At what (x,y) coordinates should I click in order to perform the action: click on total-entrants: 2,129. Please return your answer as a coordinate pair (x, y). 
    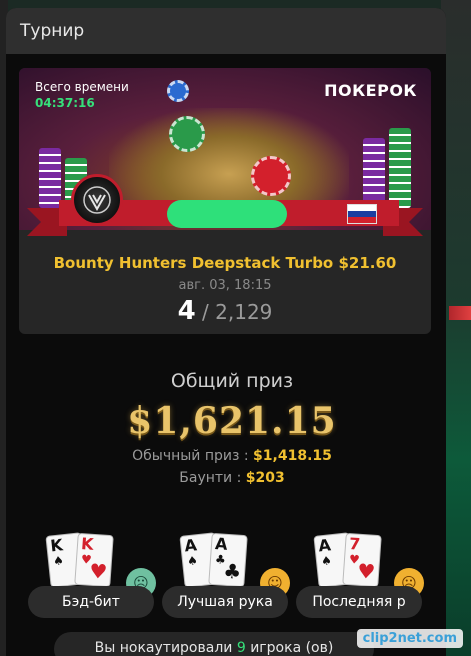
    Looking at the image, I should click on (244, 312).